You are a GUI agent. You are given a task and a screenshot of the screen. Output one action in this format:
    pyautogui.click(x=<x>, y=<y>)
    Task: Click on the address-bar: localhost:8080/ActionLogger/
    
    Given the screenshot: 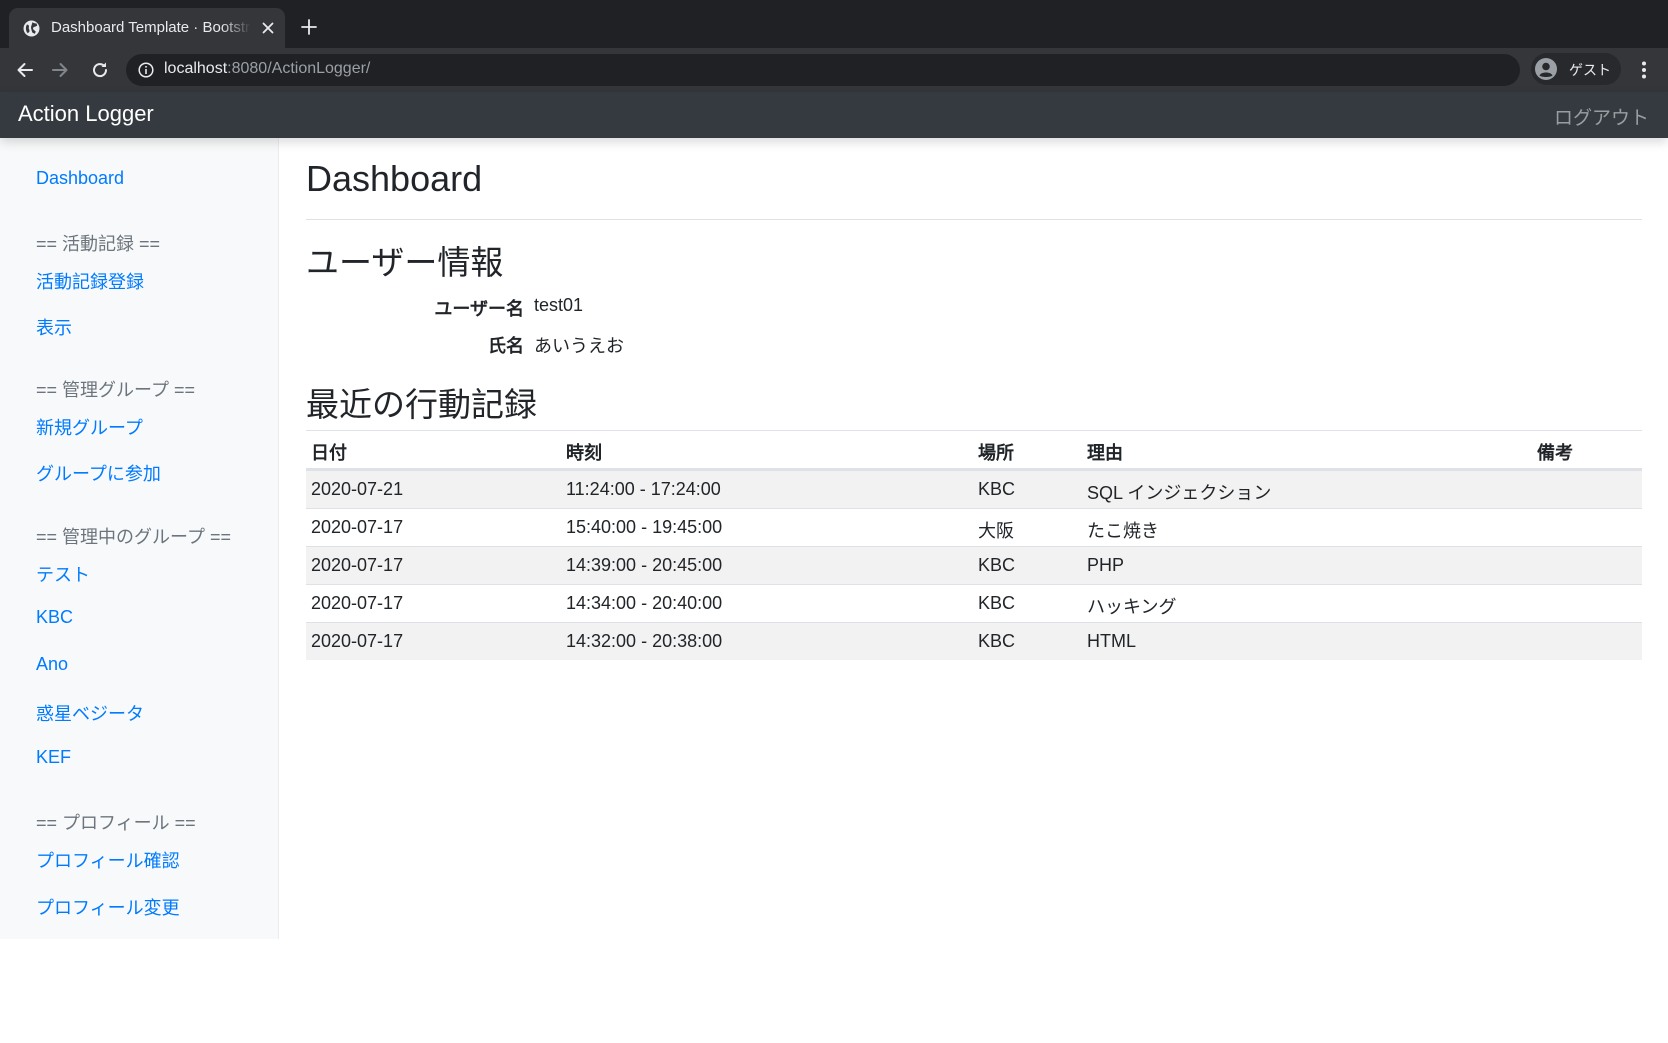 What is the action you would take?
    pyautogui.click(x=823, y=70)
    